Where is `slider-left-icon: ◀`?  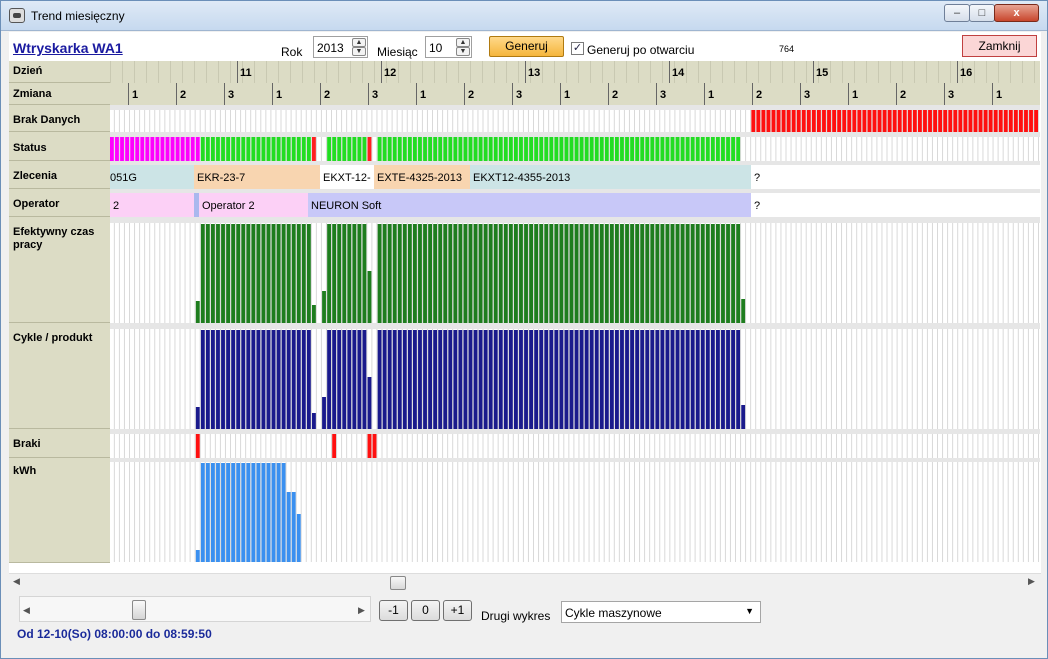 slider-left-icon: ◀ is located at coordinates (26, 610).